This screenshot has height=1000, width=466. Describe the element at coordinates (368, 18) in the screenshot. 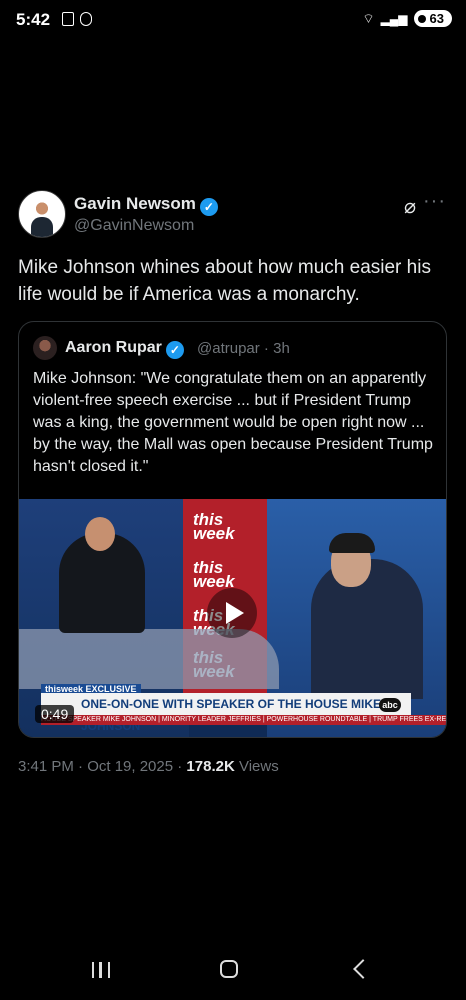

I see `wifi-icon: ⌔` at that location.